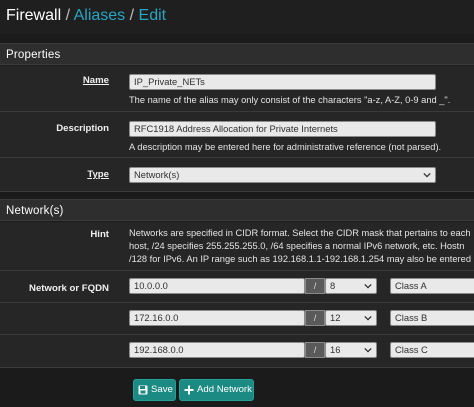 This screenshot has height=407, width=474. I want to click on network-address-input: 10.0.0.0, so click(217, 286).